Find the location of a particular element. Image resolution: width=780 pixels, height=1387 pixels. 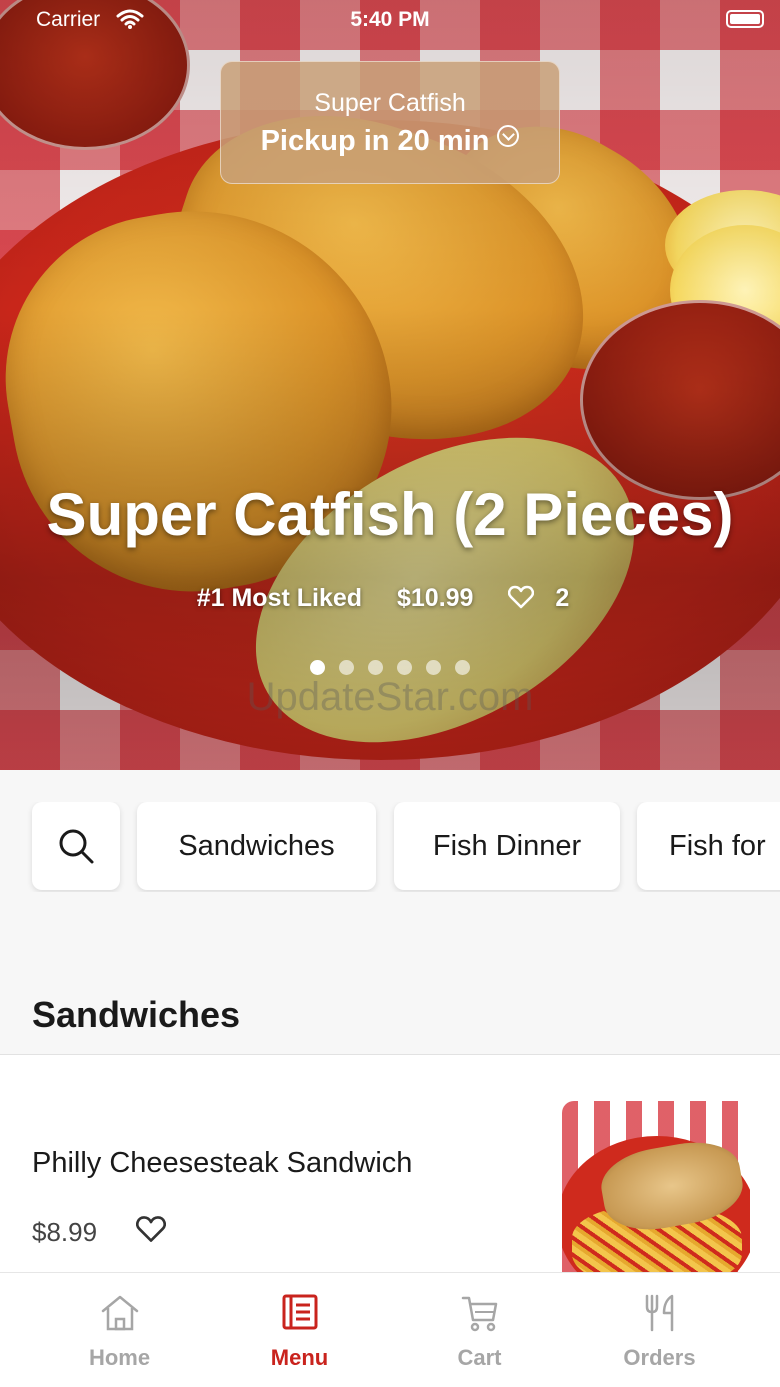

category-chips: Sandwiches Fish Dinner Fish for is located at coordinates (390, 847).